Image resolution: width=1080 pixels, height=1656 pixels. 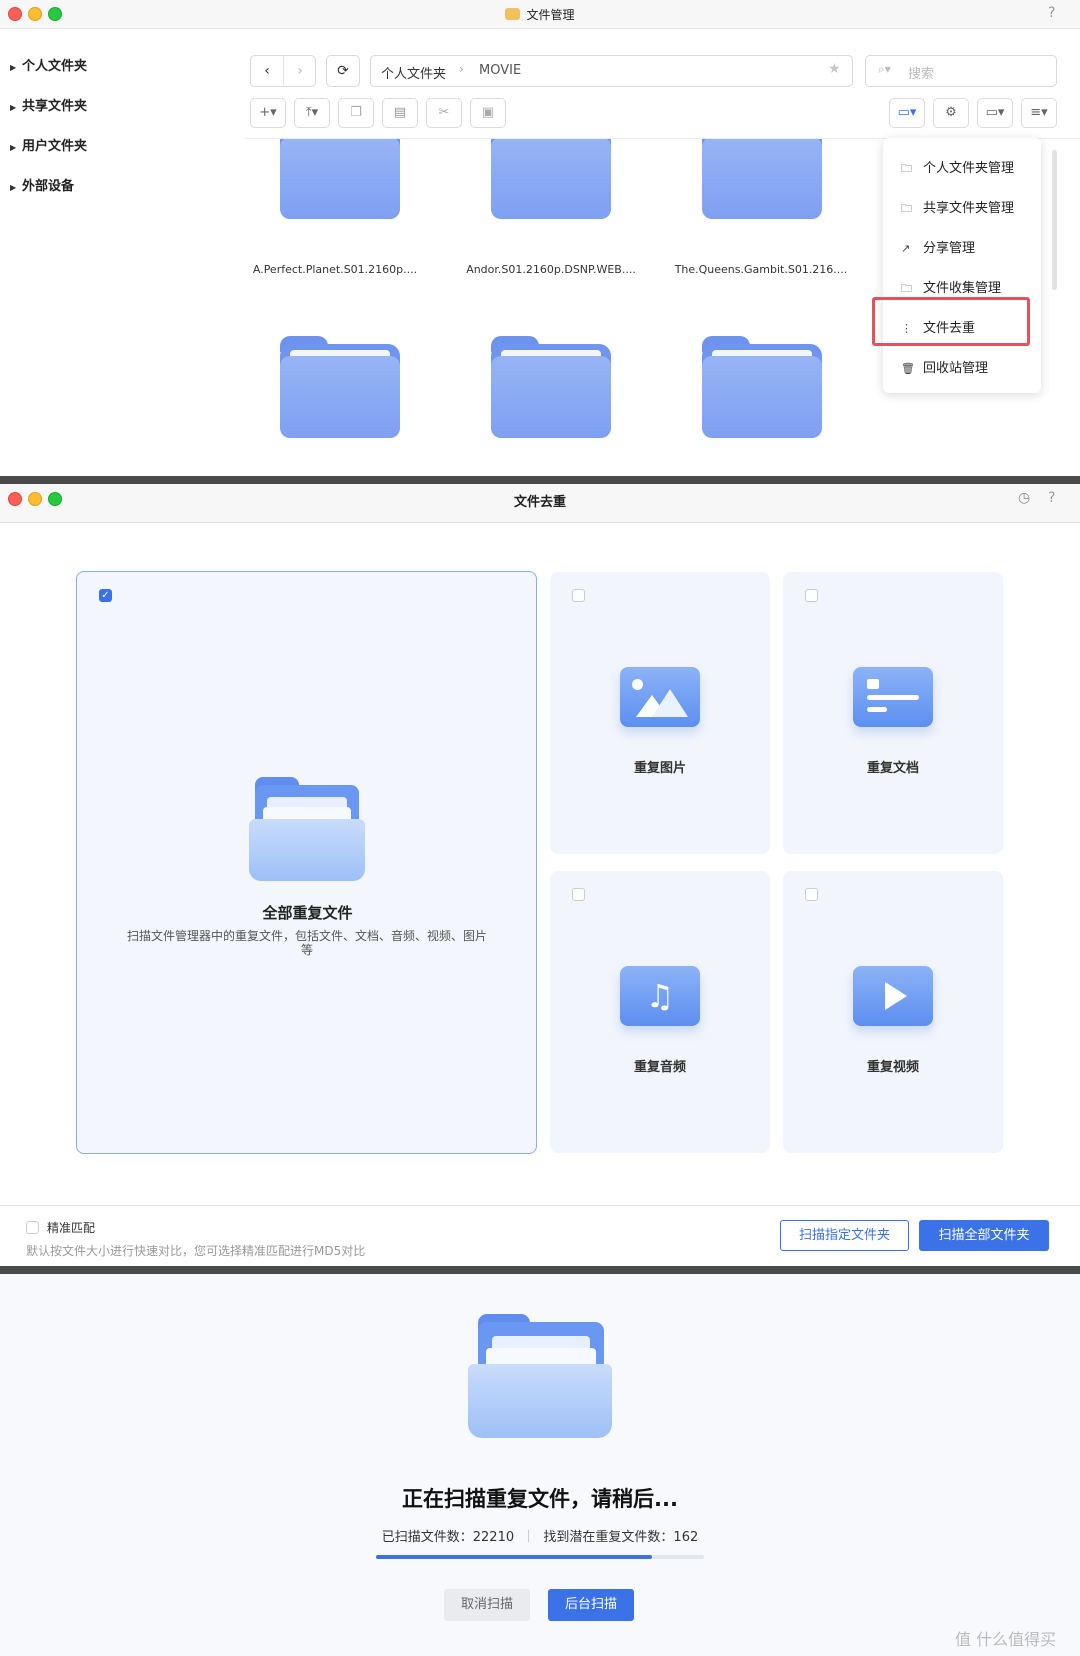 What do you see at coordinates (961, 71) in the screenshot?
I see `search-box: ⌕▾ 搜索` at bounding box center [961, 71].